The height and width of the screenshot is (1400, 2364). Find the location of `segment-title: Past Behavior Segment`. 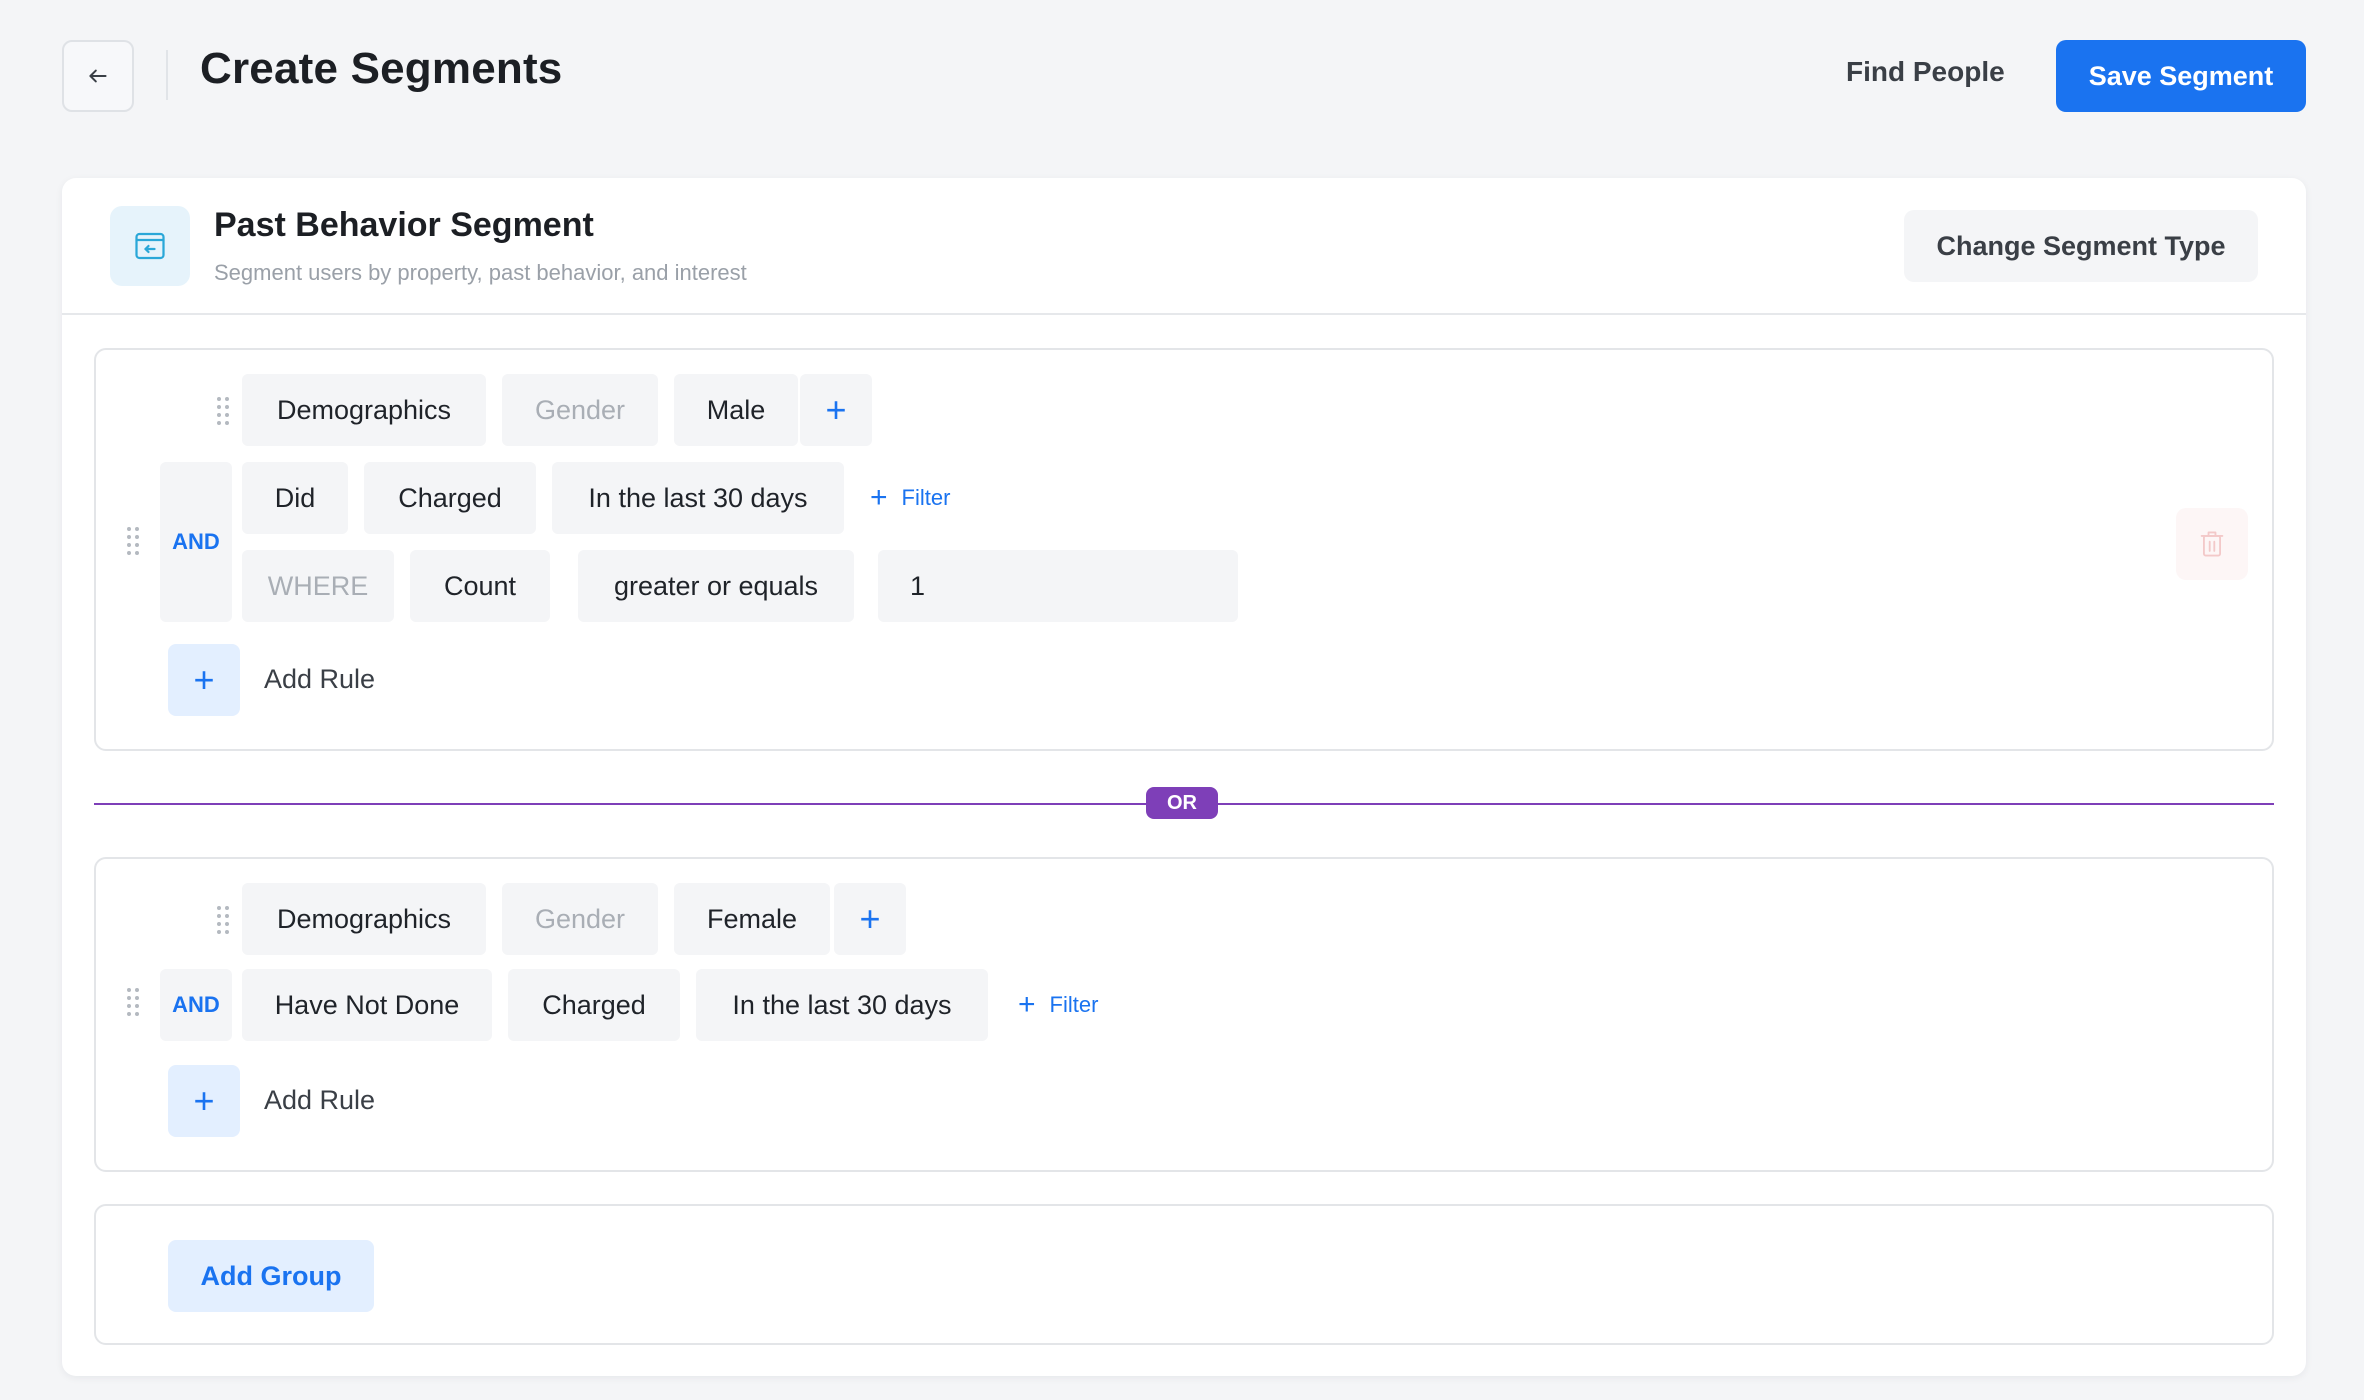

segment-title: Past Behavior Segment is located at coordinates (404, 225).